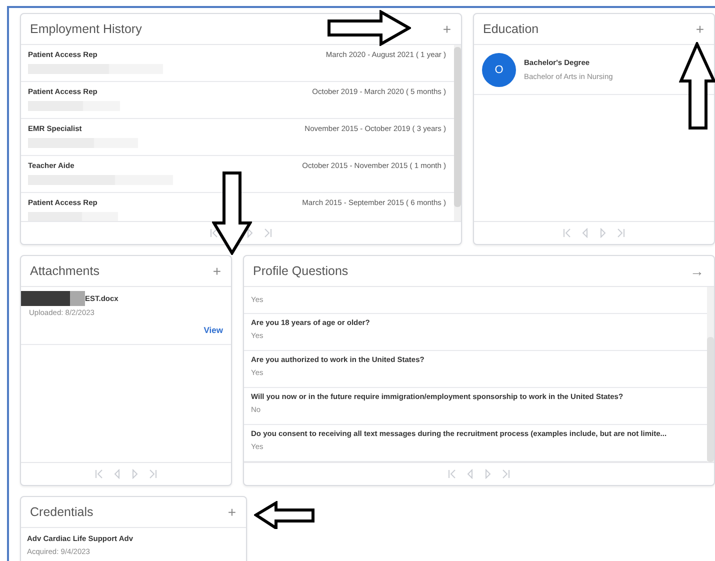 This screenshot has width=715, height=561. Describe the element at coordinates (53, 298) in the screenshot. I see `redacted-text` at that location.